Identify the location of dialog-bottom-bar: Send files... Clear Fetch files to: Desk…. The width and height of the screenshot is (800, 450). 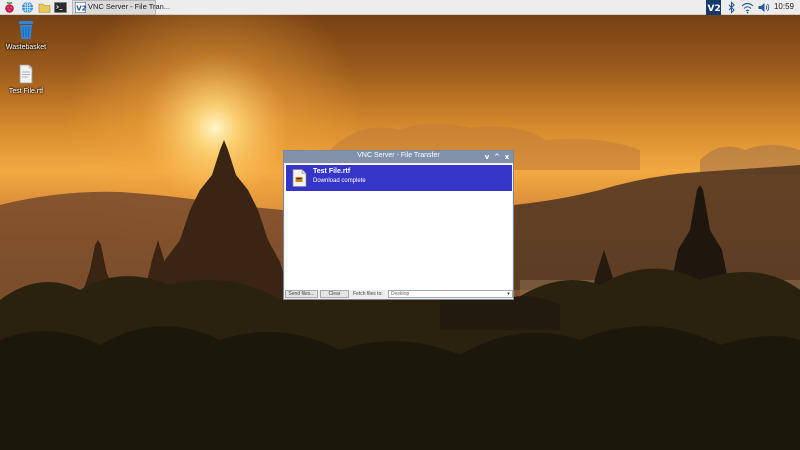
(398, 294).